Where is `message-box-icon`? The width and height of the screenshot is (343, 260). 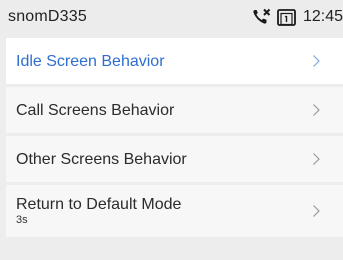
message-box-icon is located at coordinates (287, 17).